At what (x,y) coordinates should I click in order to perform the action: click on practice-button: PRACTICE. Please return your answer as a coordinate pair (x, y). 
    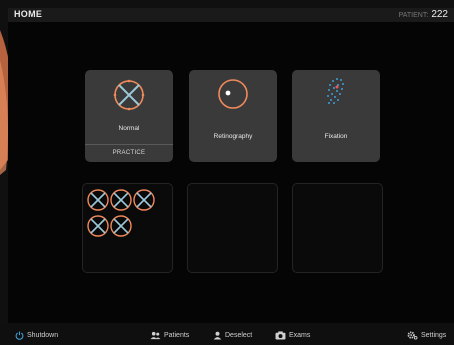
    Looking at the image, I should click on (129, 153).